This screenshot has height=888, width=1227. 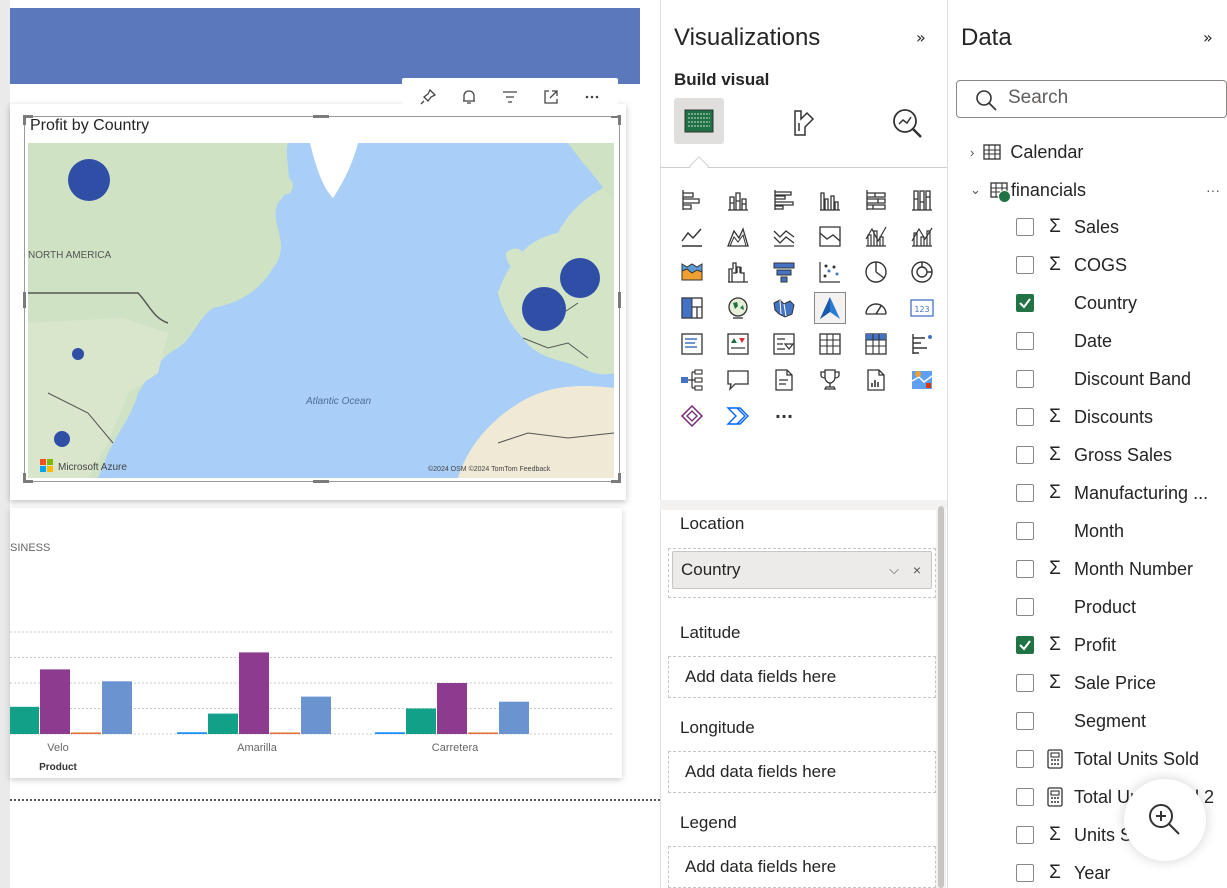 I want to click on field-row: Σ Month Number, so click(x=1104, y=569).